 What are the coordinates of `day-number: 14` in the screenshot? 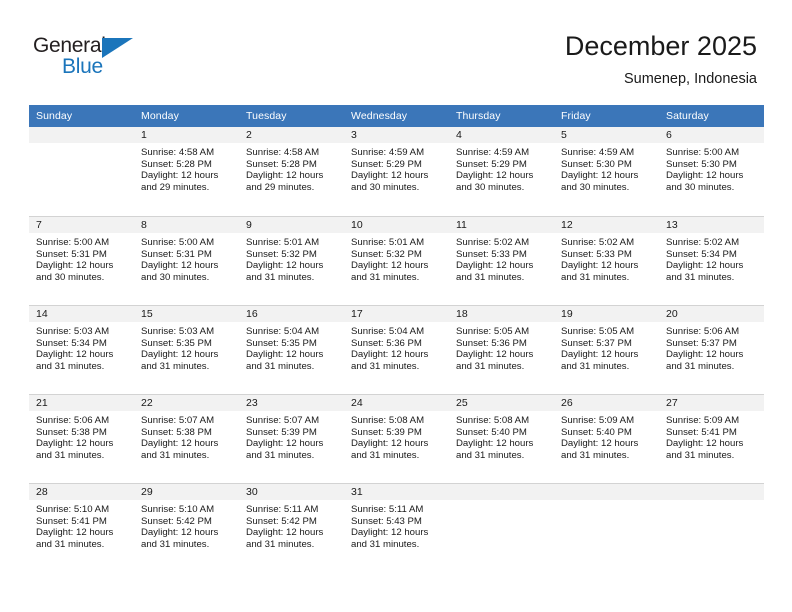 It's located at (81, 314).